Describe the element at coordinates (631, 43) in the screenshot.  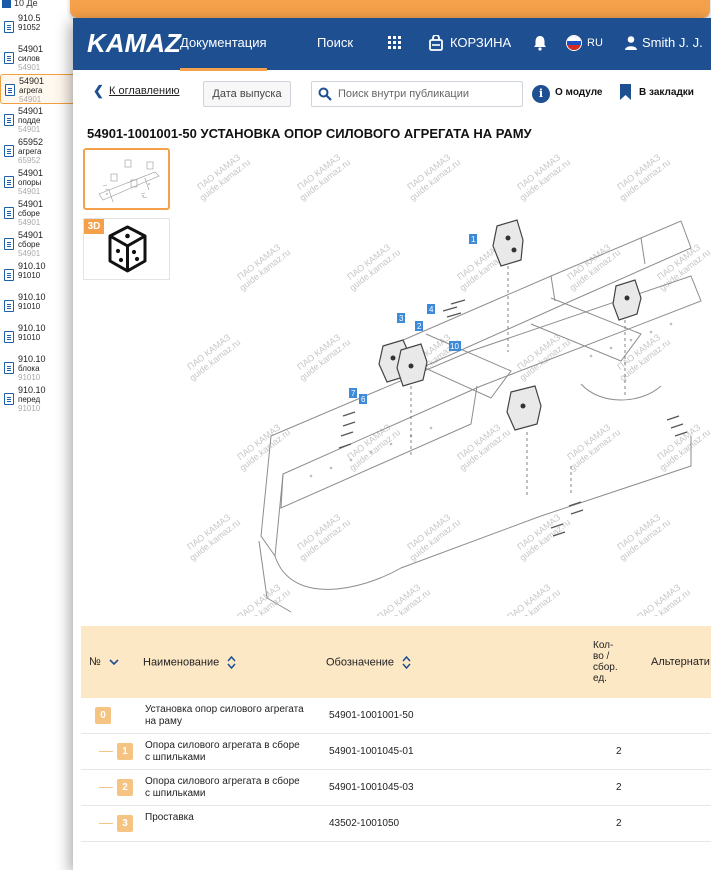
I see `user-icon` at that location.